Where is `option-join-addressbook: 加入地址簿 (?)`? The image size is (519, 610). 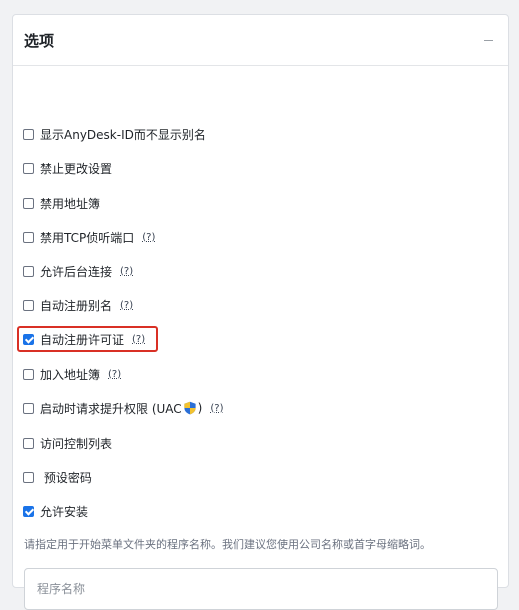 option-join-addressbook: 加入地址簿 (?) is located at coordinates (72, 374).